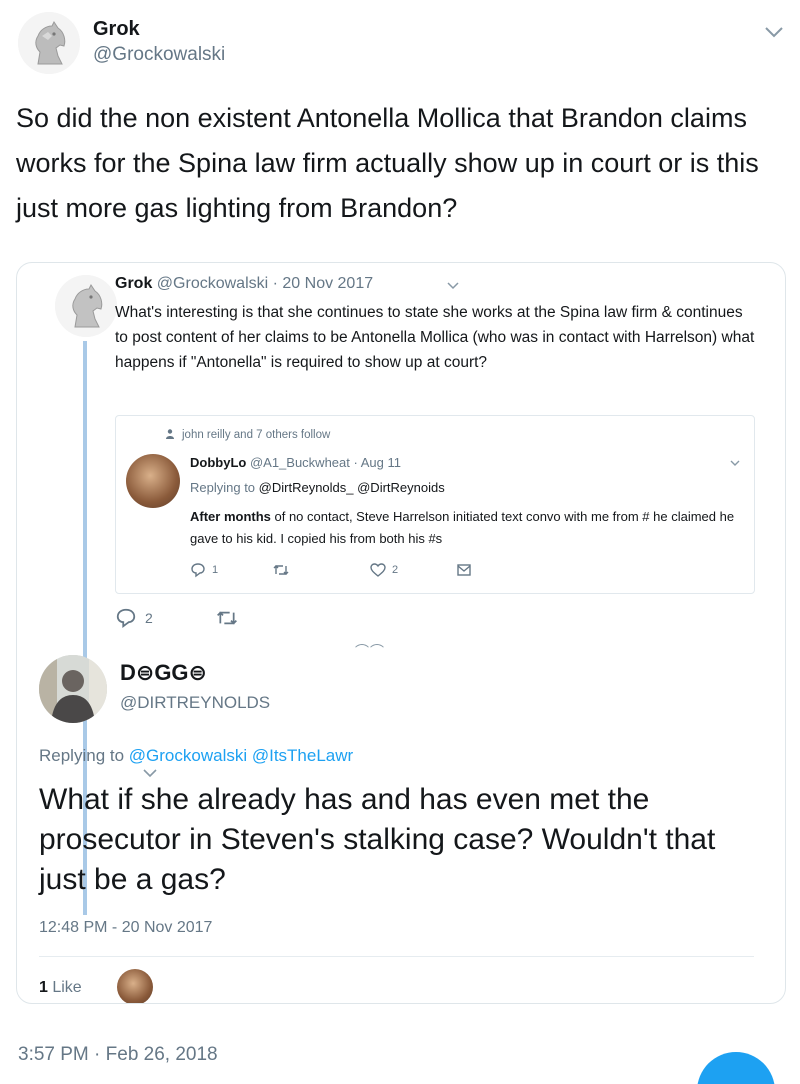 This screenshot has height=1084, width=800. Describe the element at coordinates (135, 986) in the screenshot. I see `liker-avatar` at that location.